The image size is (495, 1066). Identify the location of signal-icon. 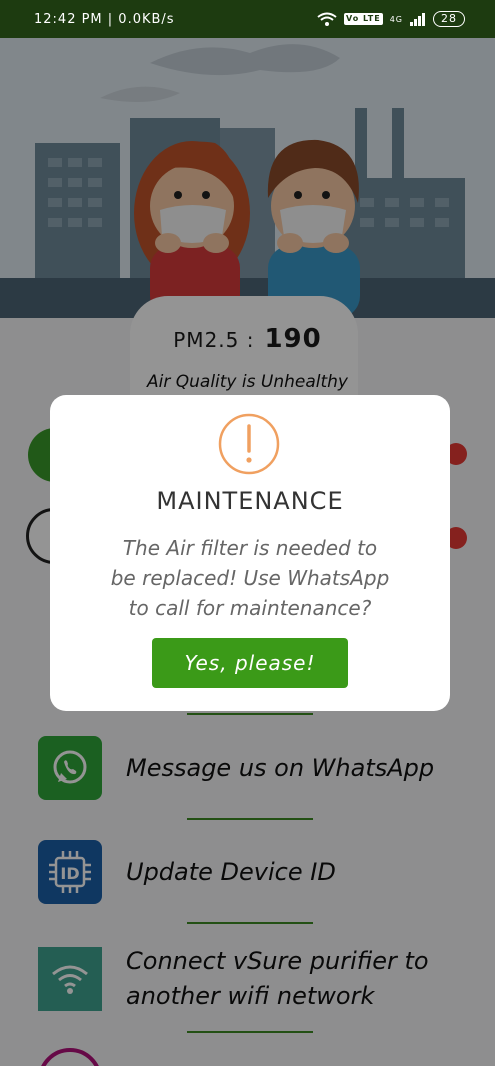
(417, 19).